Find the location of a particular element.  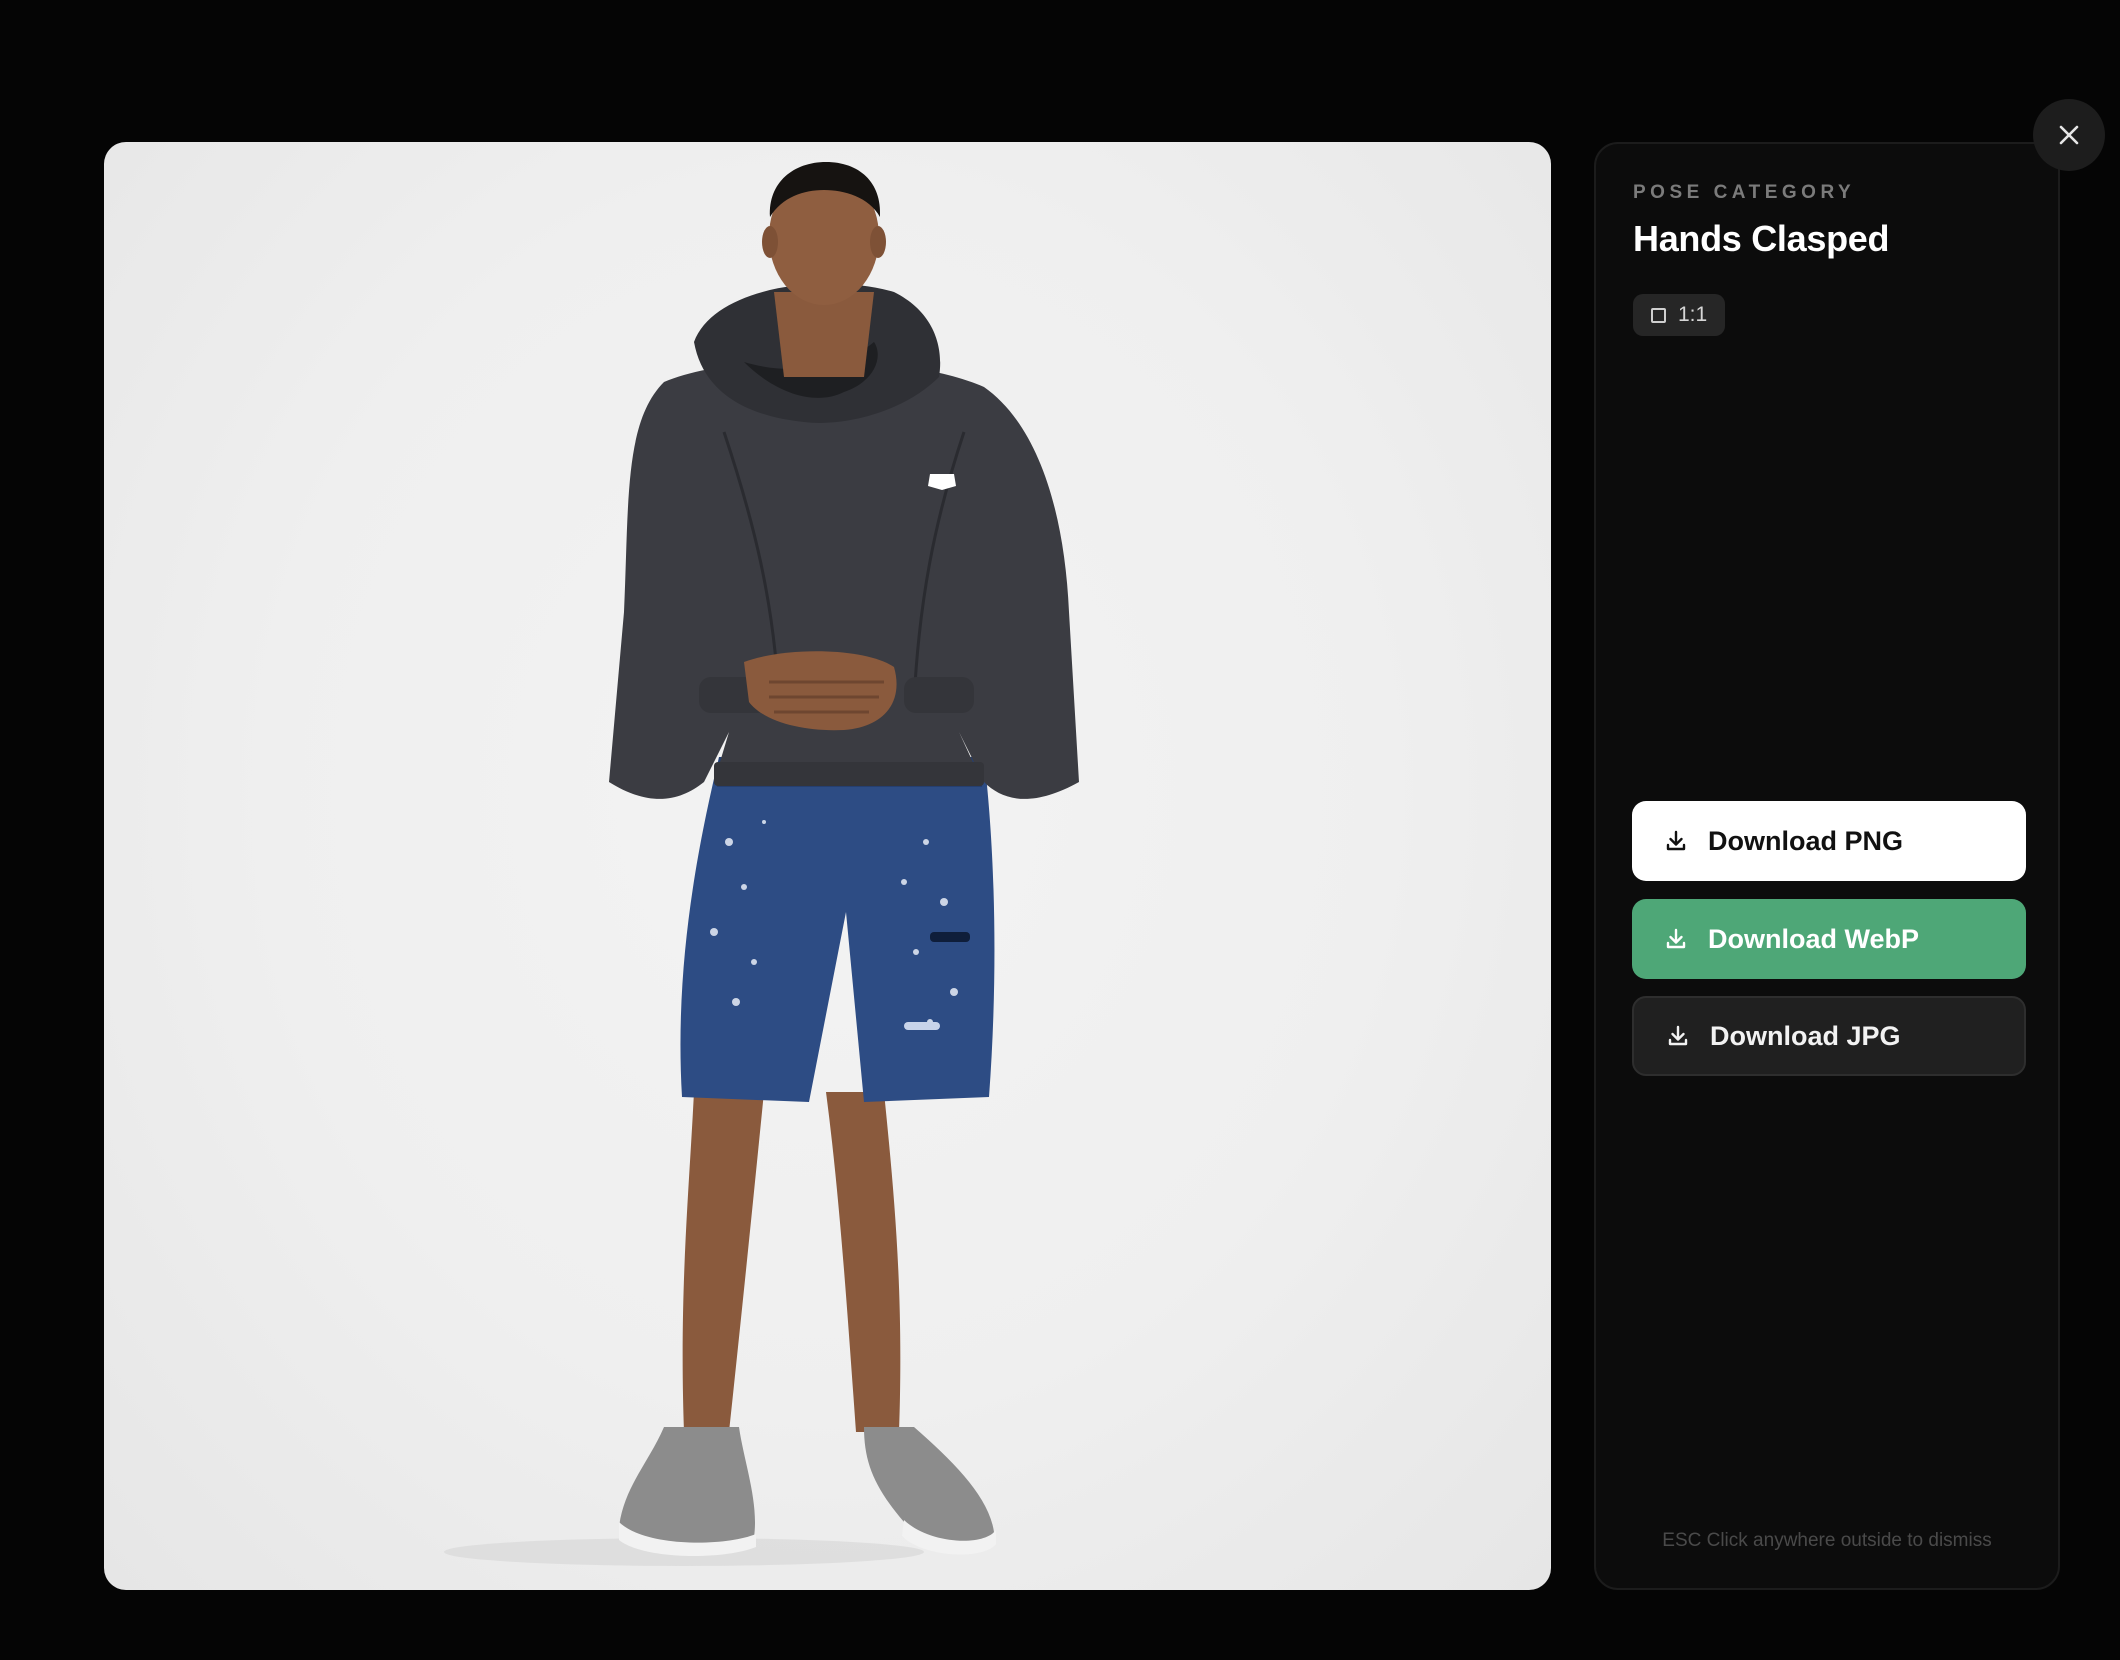

pose-category-label: POSE CATEGORY is located at coordinates (1744, 192).